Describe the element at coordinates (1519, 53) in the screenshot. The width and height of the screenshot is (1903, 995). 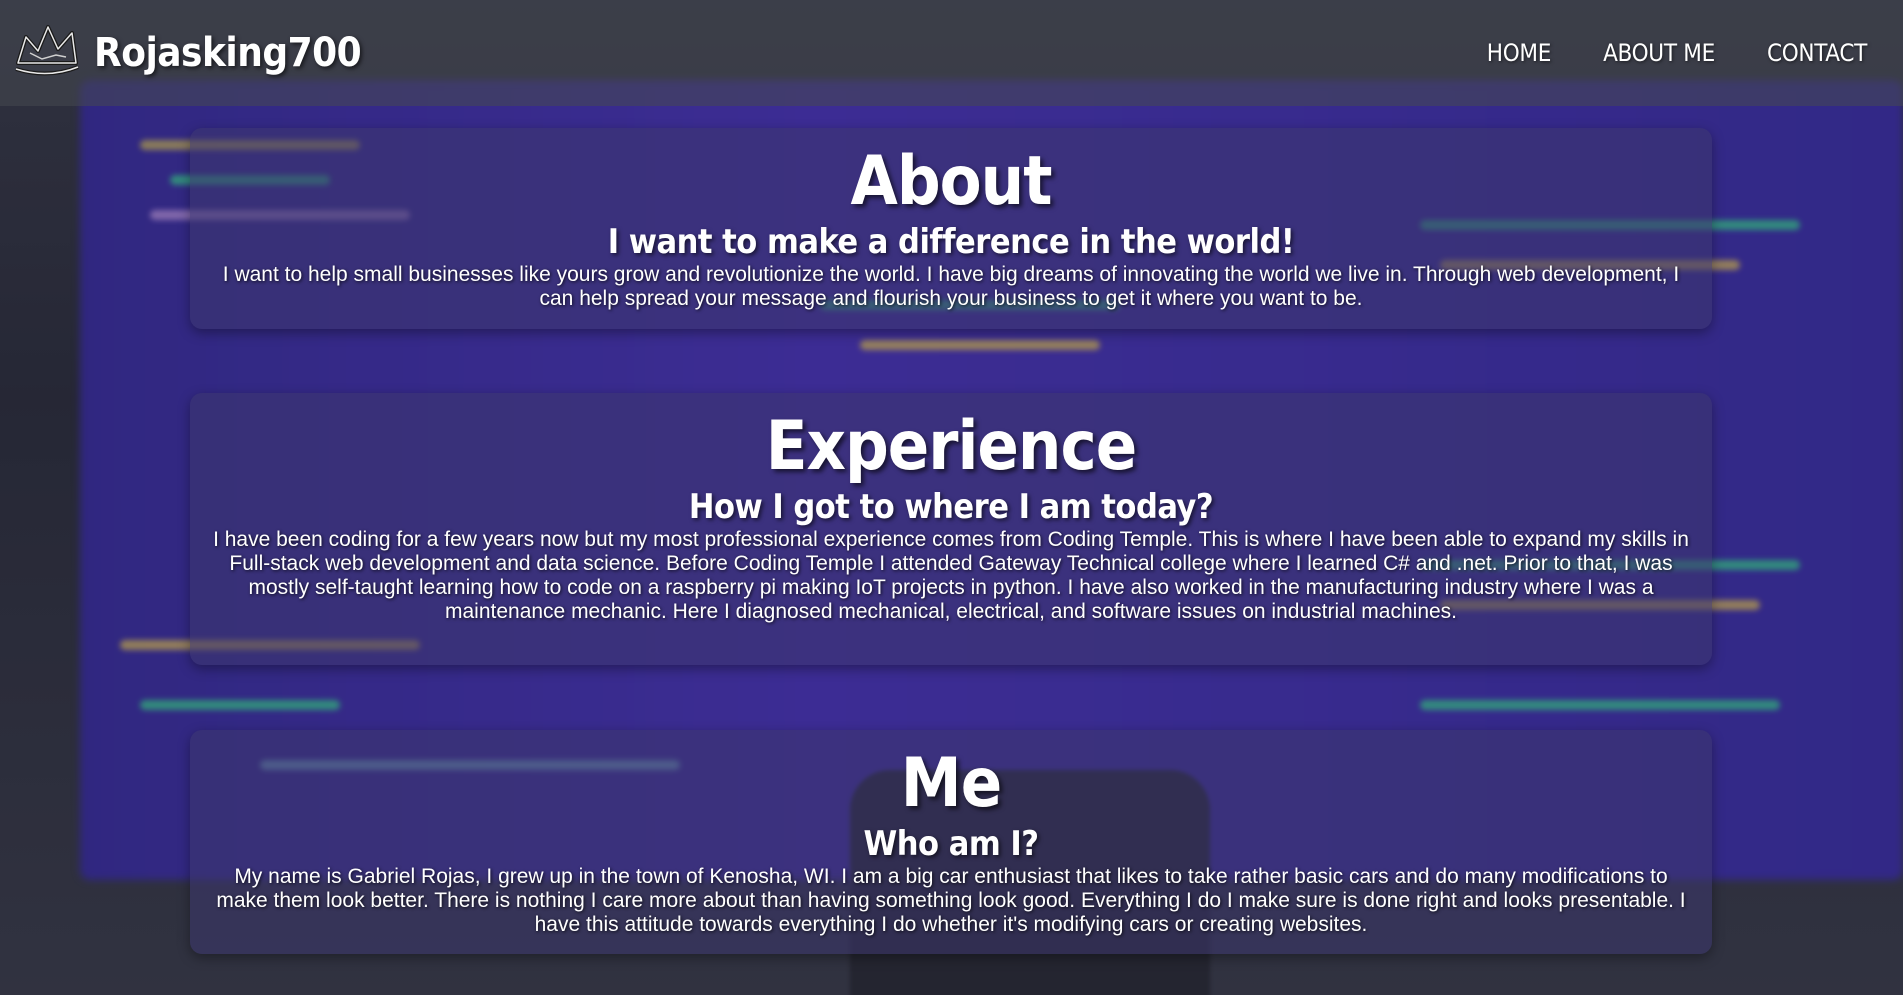
I see `nav-home-link: HOME` at that location.